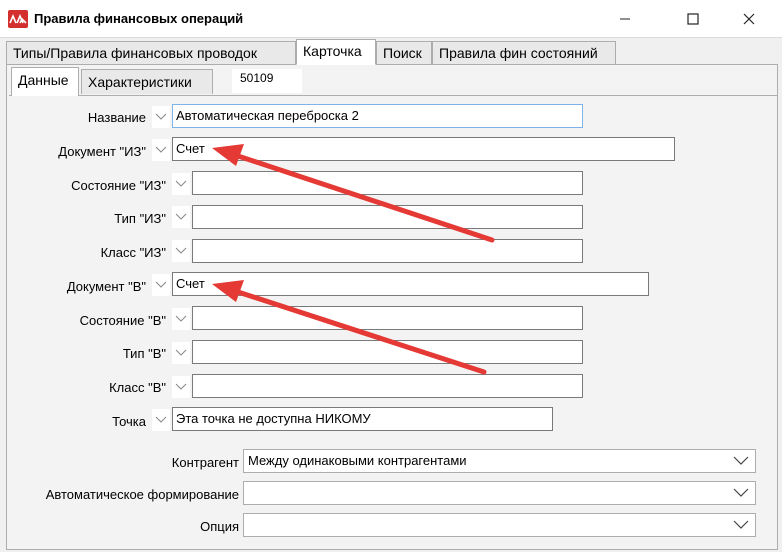 The width and height of the screenshot is (782, 552). I want to click on name-label: Название, so click(116, 117).